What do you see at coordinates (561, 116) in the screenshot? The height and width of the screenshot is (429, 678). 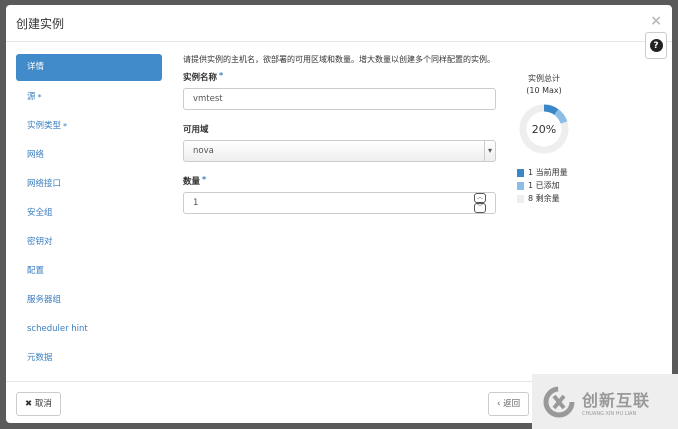 I see `donut-added` at bounding box center [561, 116].